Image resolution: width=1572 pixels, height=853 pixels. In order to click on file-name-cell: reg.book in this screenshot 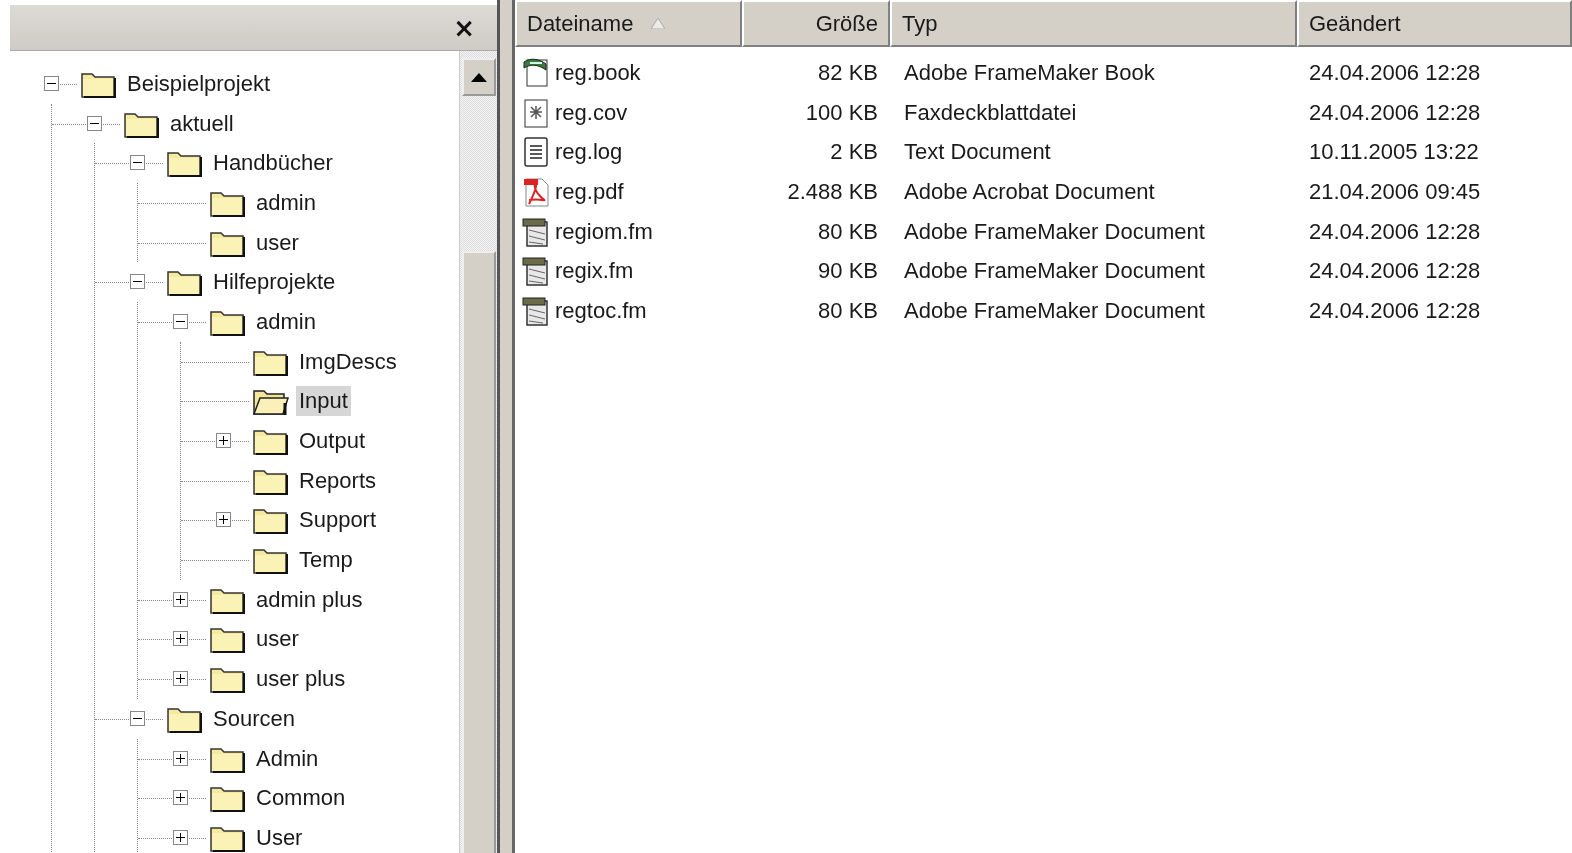, I will do `click(628, 73)`.